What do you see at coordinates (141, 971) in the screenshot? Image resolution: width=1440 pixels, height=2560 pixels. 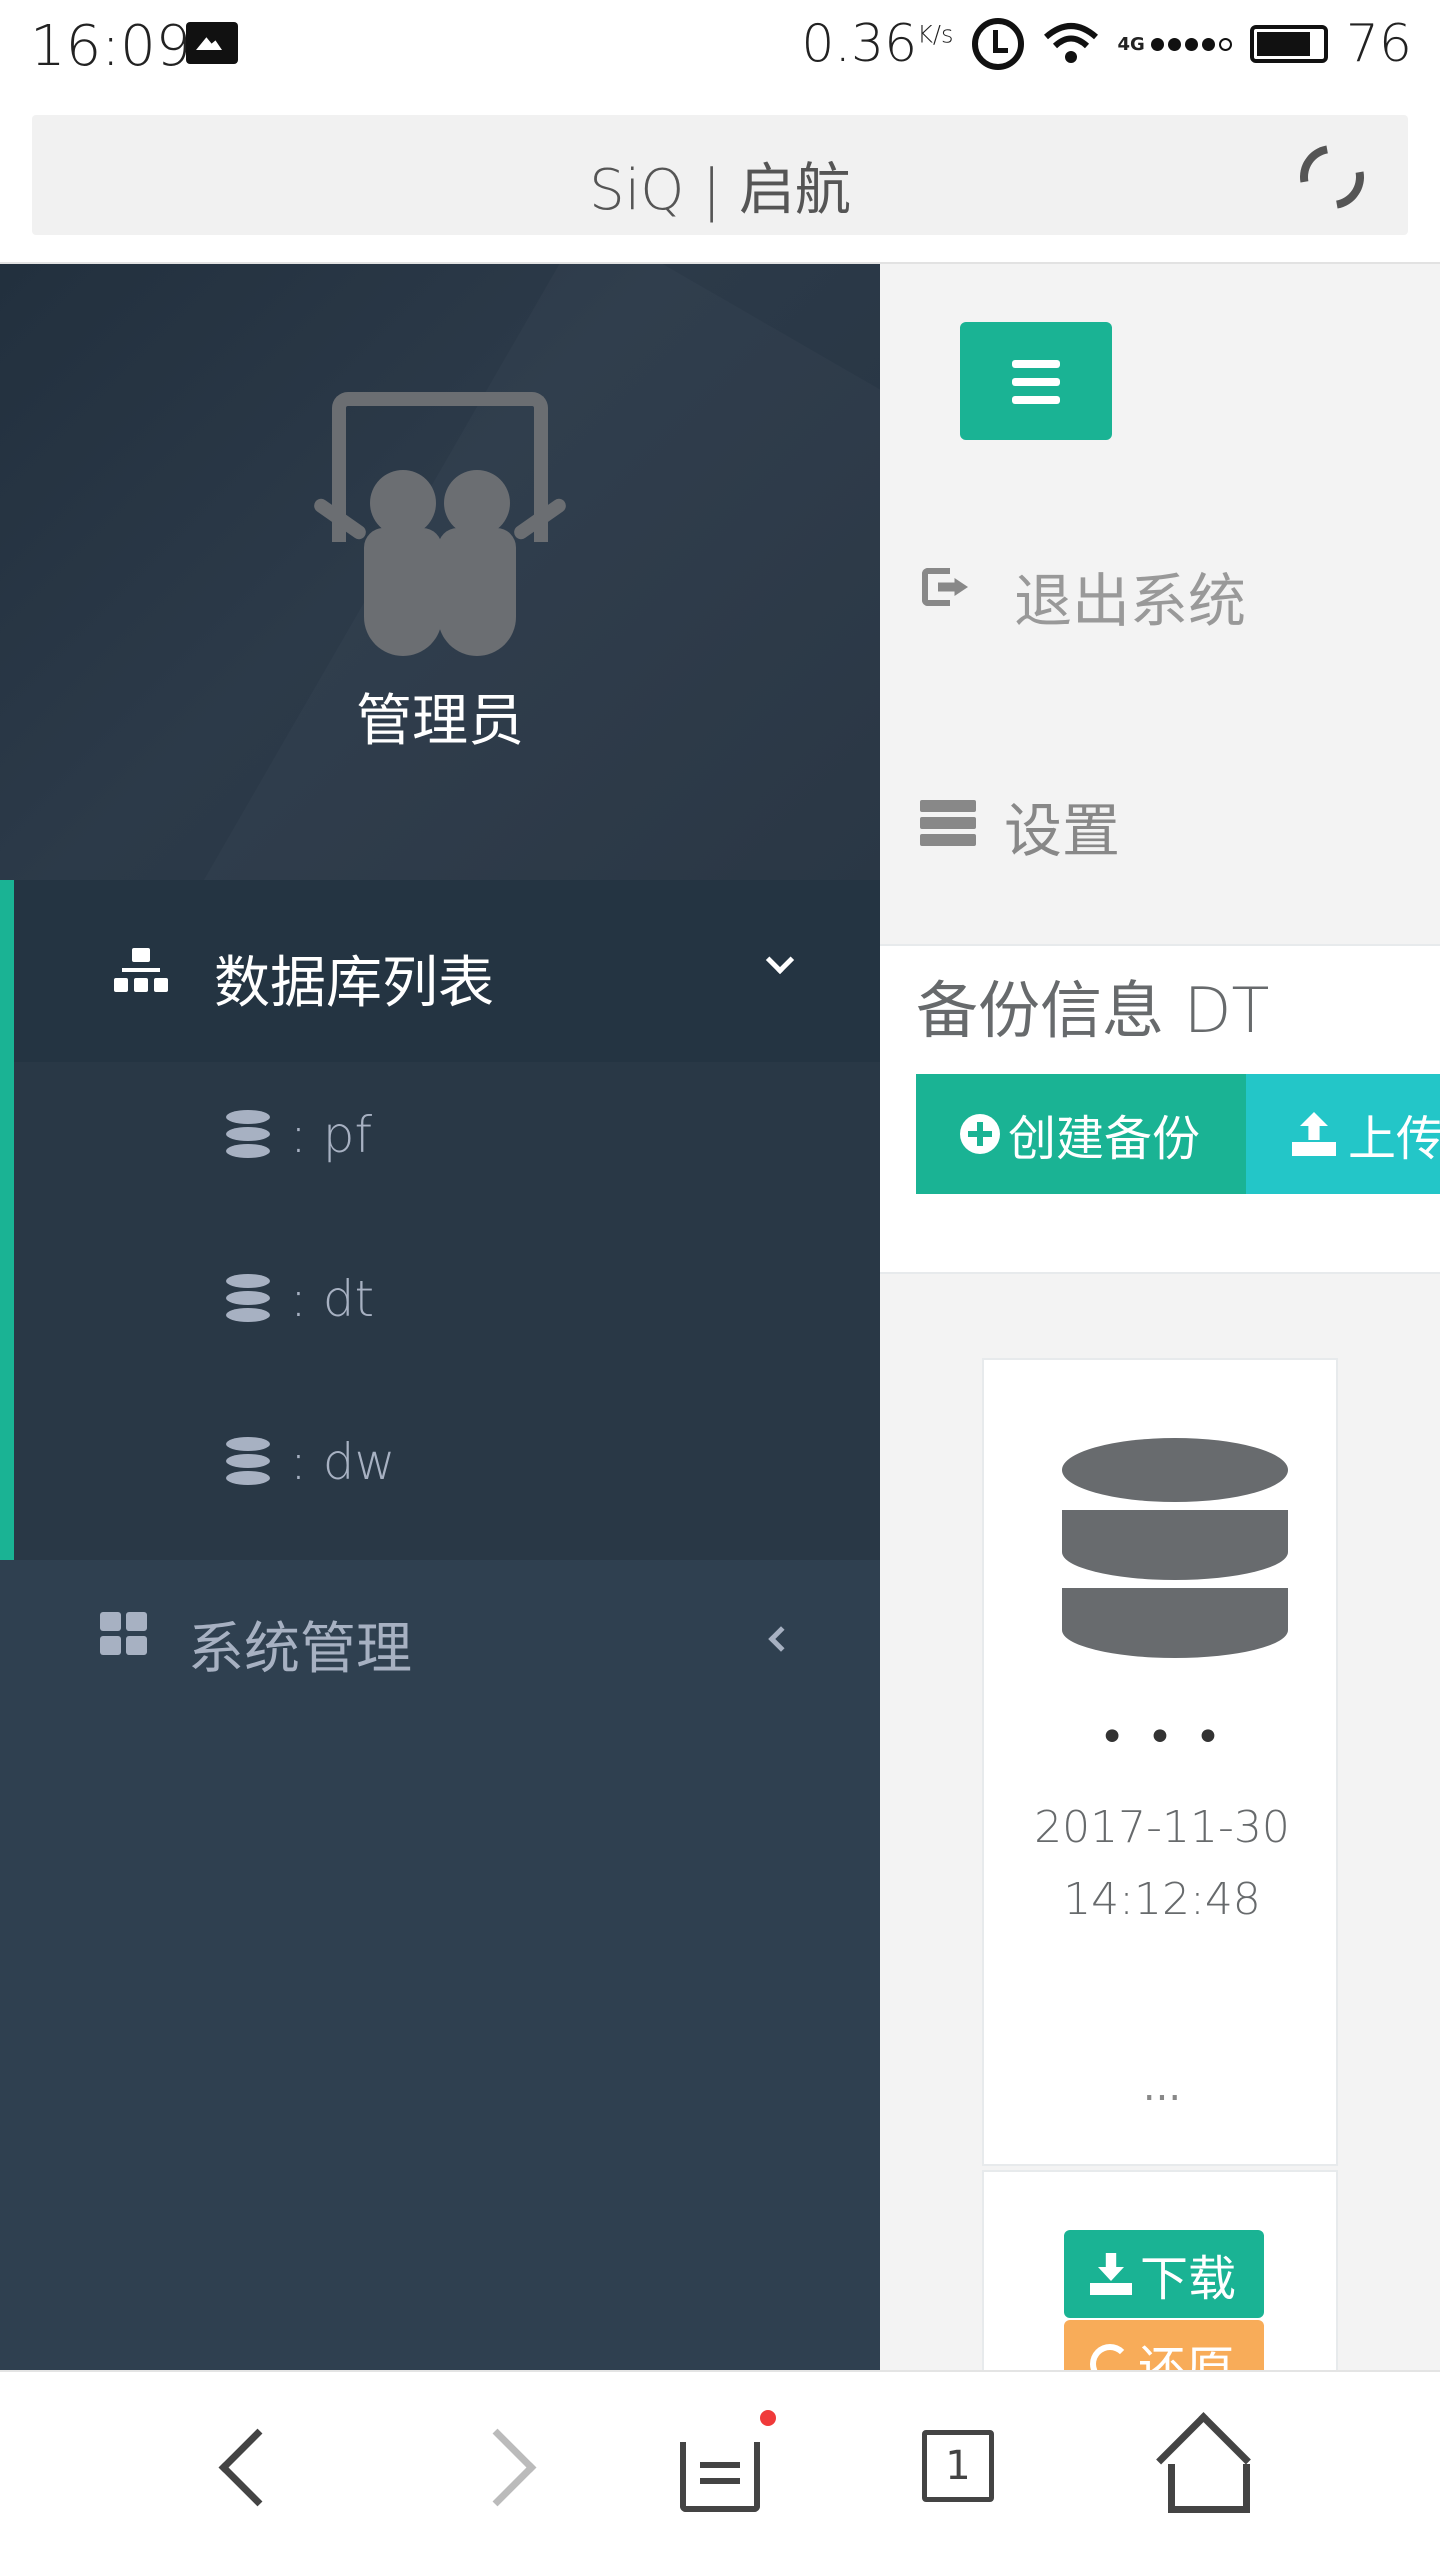 I see `sitemap-icon` at bounding box center [141, 971].